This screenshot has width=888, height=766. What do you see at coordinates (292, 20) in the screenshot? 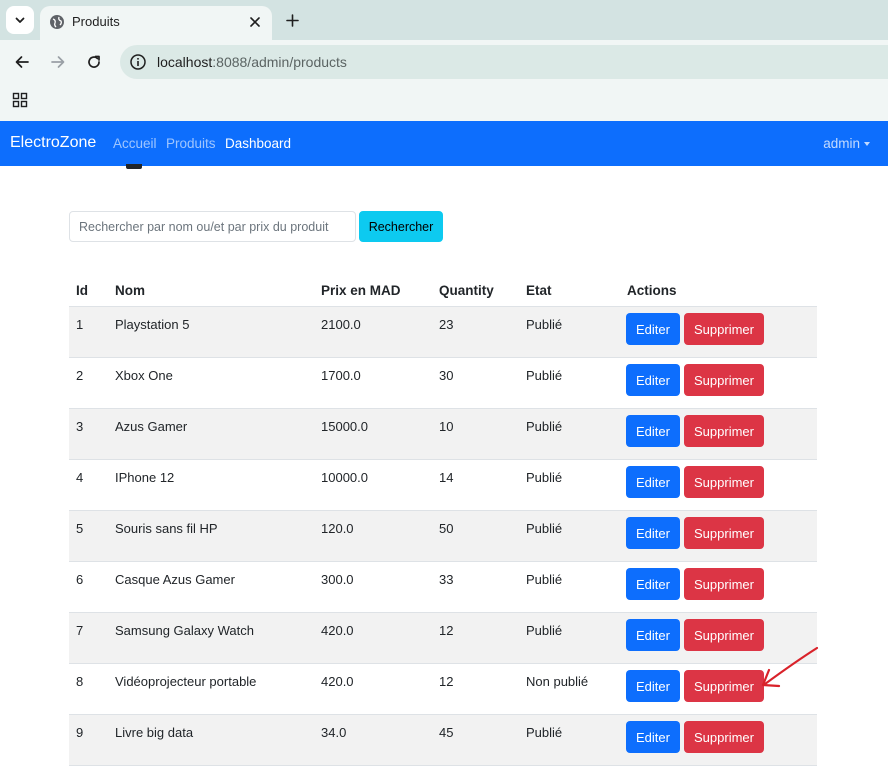
I see `plus-icon` at bounding box center [292, 20].